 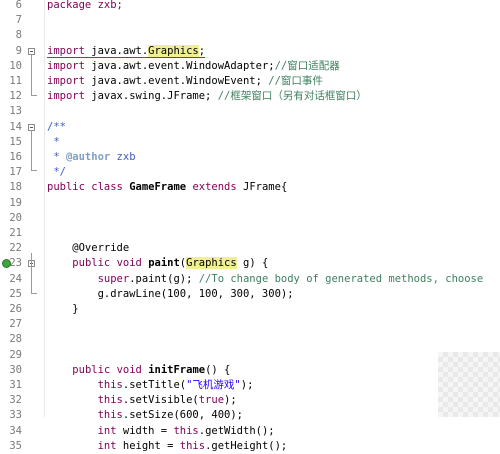 What do you see at coordinates (250, 400) in the screenshot?
I see `code-line: 32 this.setVisible(true);` at bounding box center [250, 400].